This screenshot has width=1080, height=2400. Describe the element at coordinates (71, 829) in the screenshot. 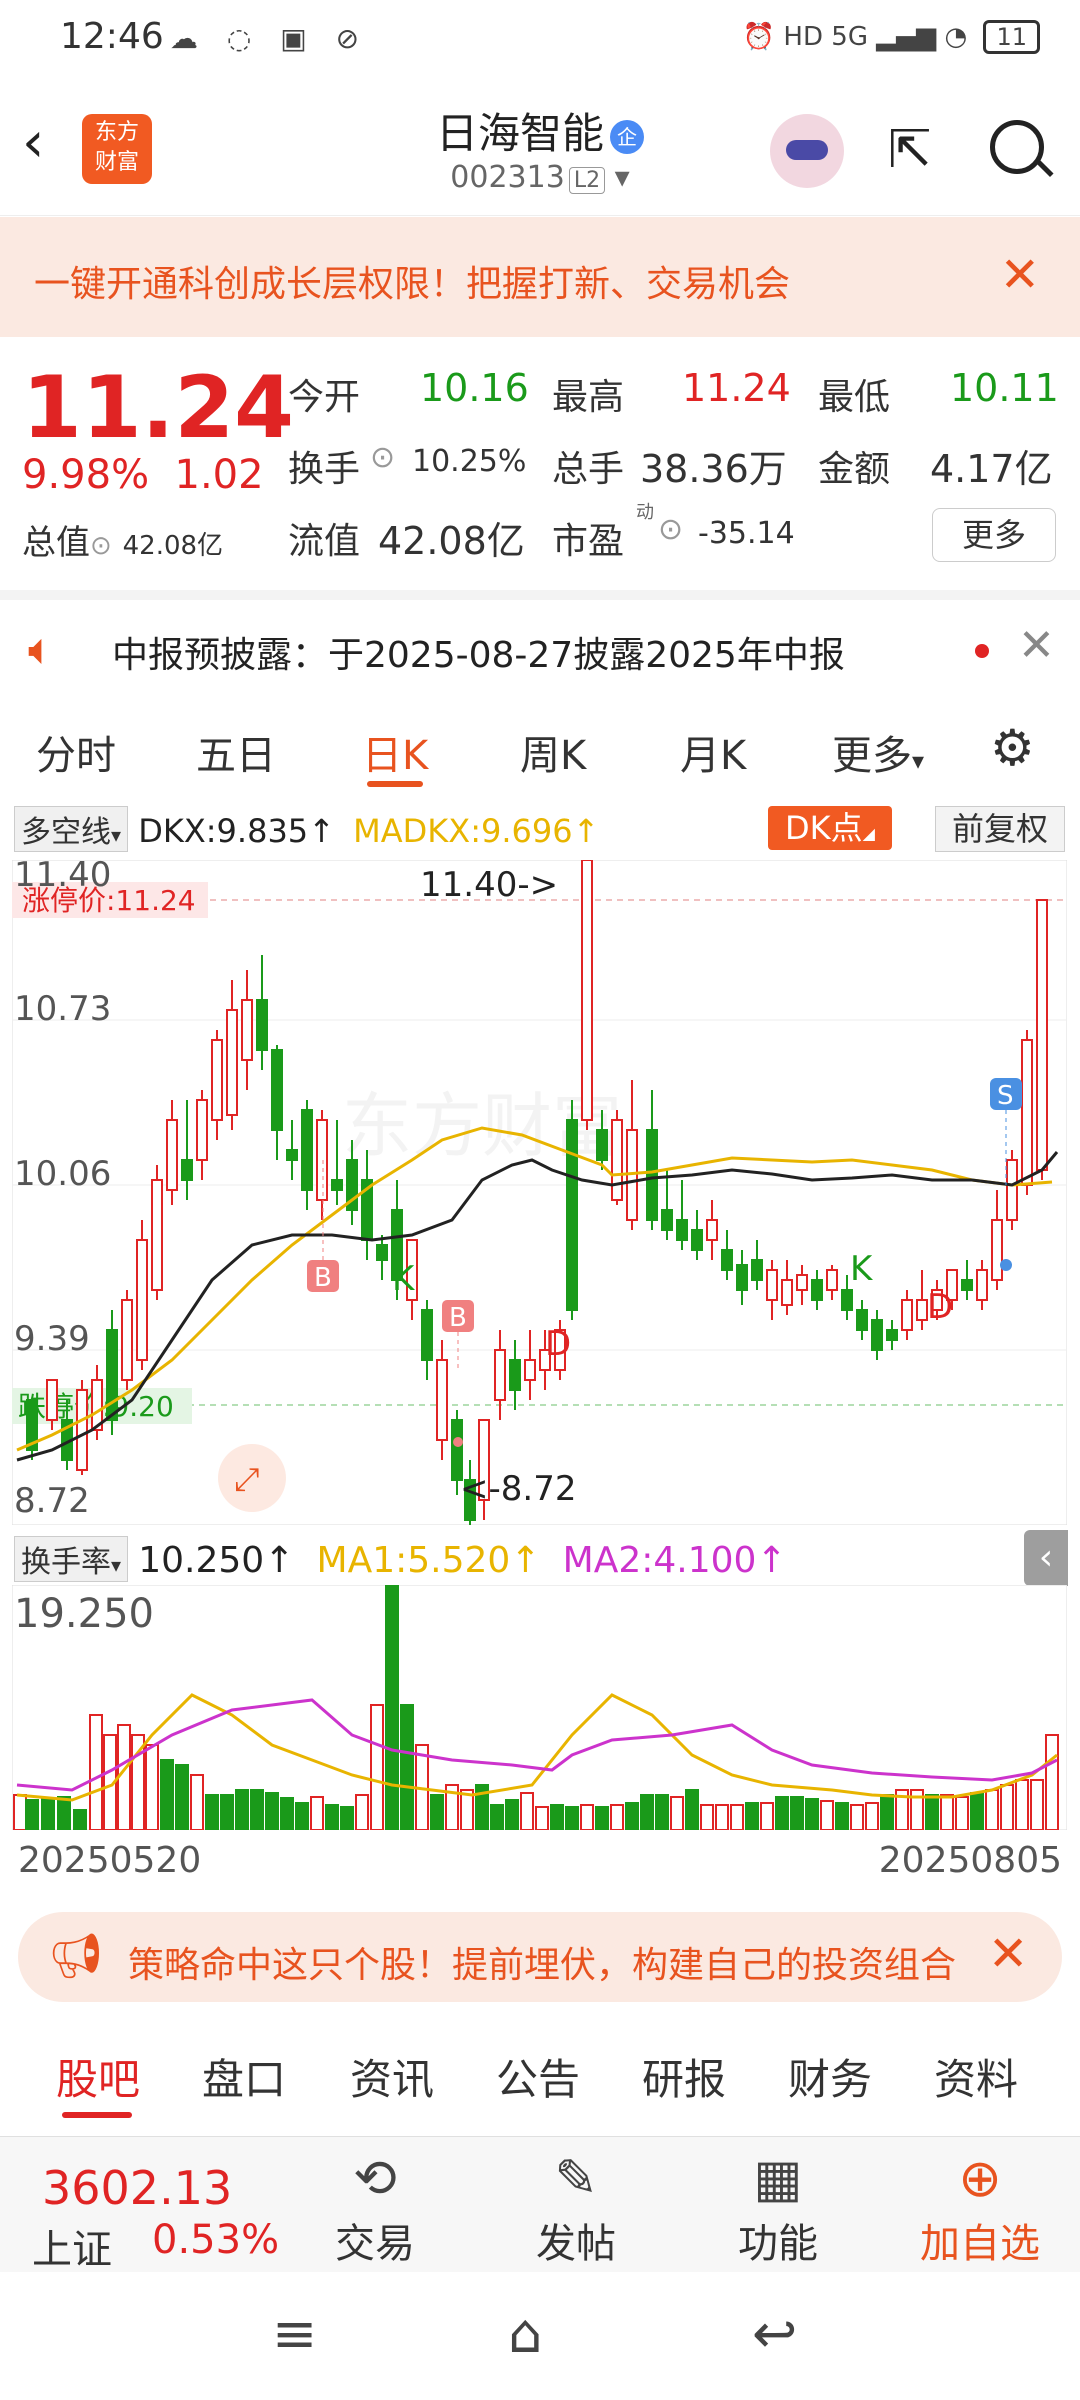

I see `indicator-select: 多空线▾` at that location.